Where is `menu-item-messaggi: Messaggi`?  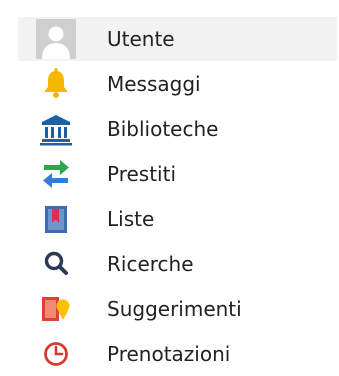
menu-item-messaggi: Messaggi is located at coordinates (169, 84).